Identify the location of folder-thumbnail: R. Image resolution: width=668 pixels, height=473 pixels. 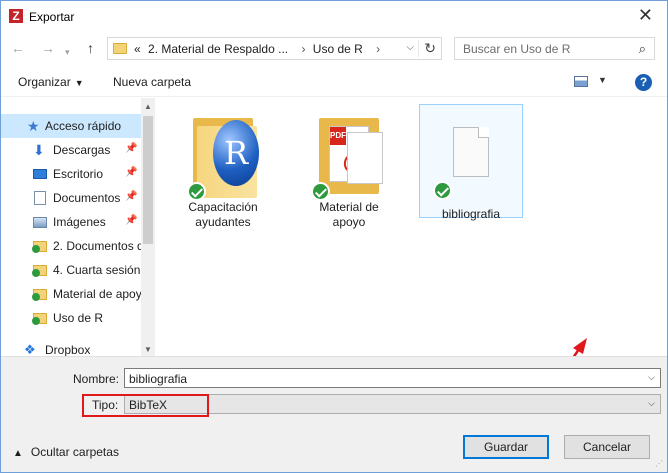
(223, 156).